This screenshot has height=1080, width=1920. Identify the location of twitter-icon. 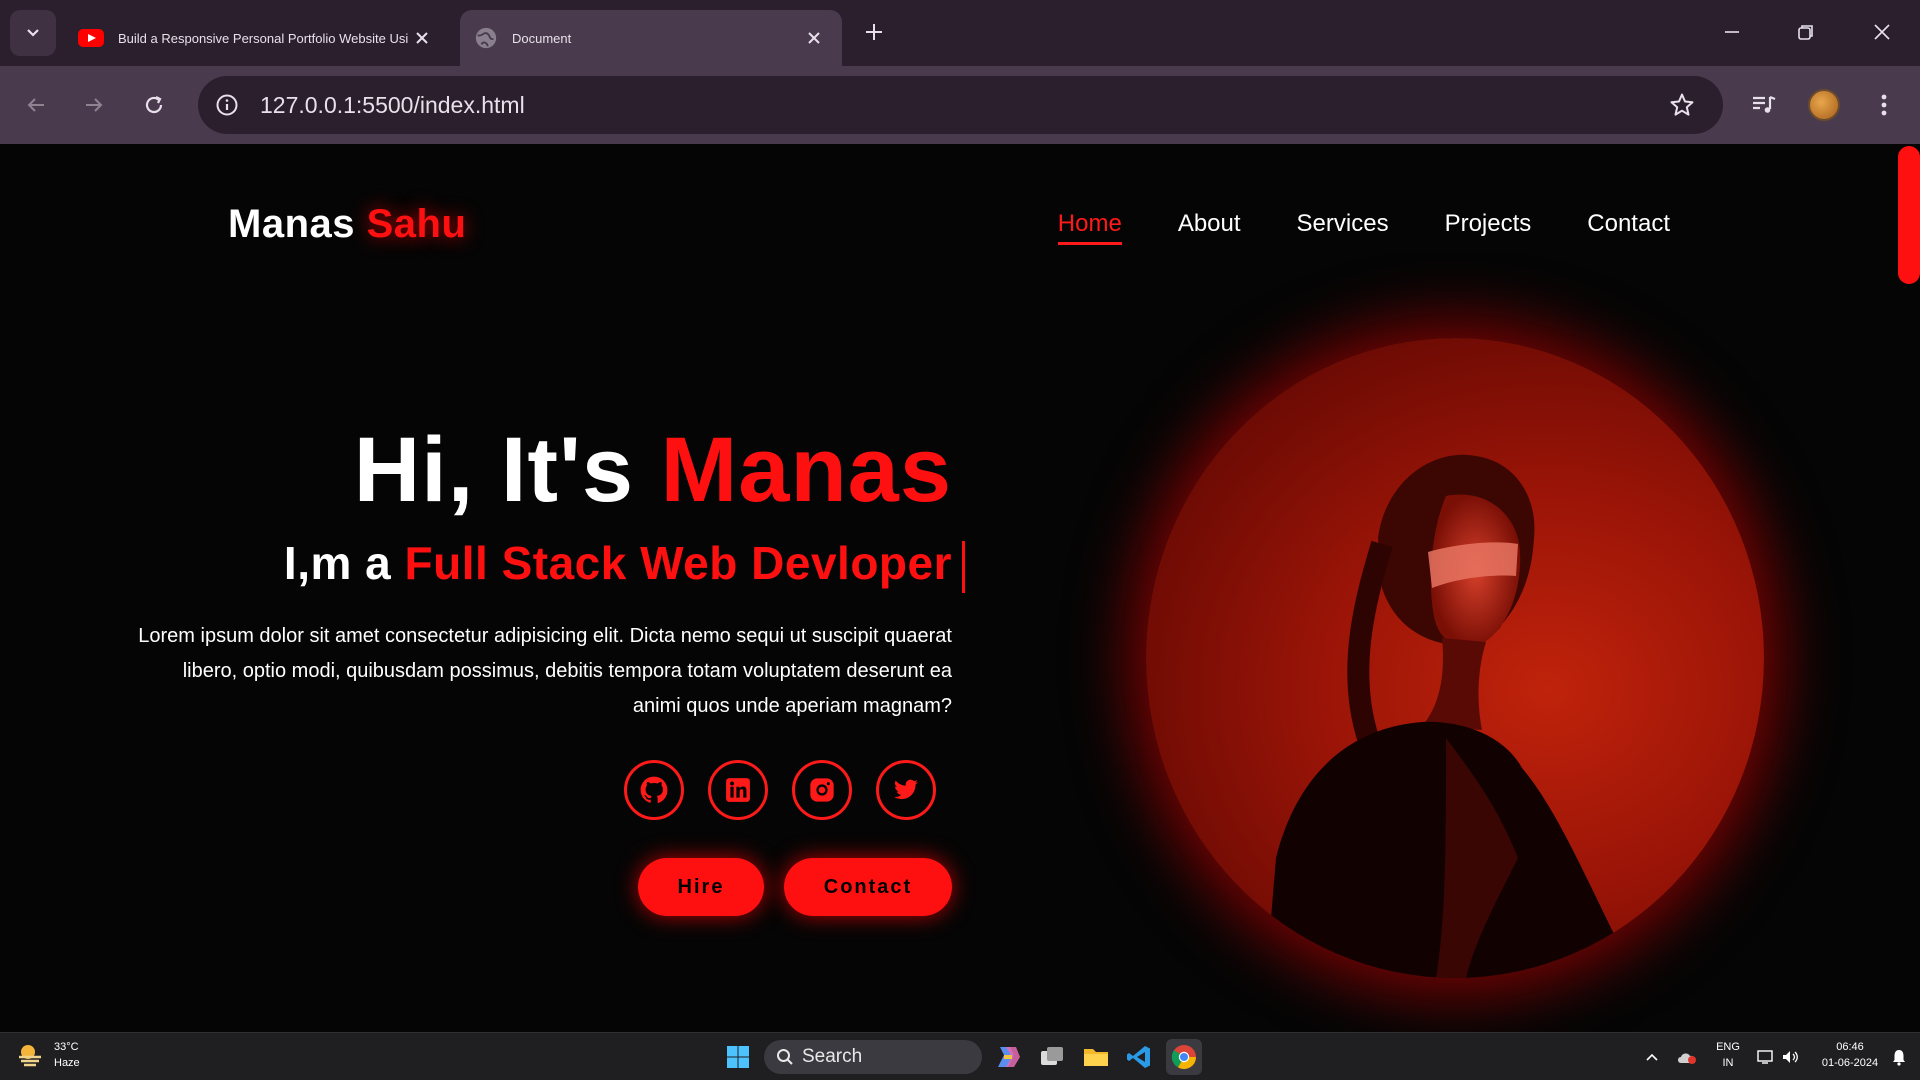
(906, 789).